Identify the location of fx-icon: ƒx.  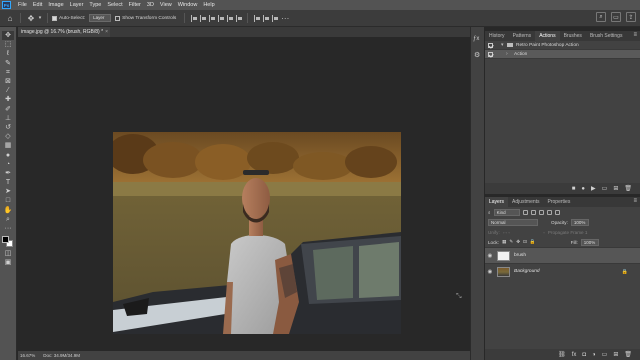
(476, 39).